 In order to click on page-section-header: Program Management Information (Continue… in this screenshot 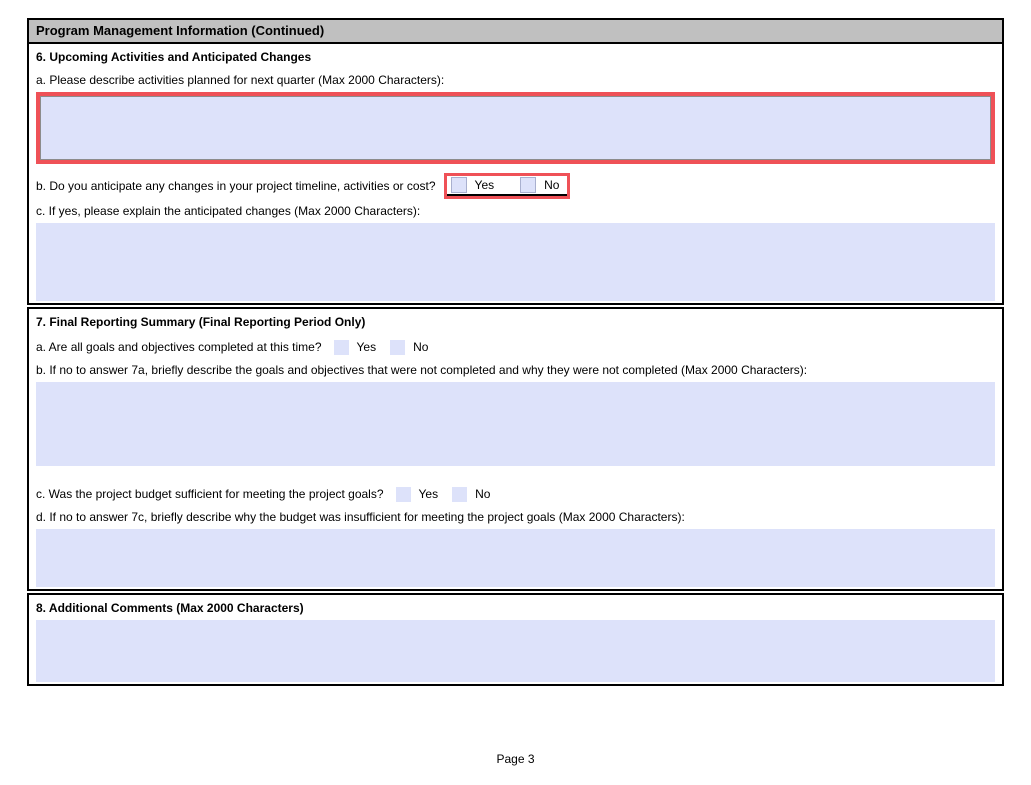, I will do `click(515, 31)`.